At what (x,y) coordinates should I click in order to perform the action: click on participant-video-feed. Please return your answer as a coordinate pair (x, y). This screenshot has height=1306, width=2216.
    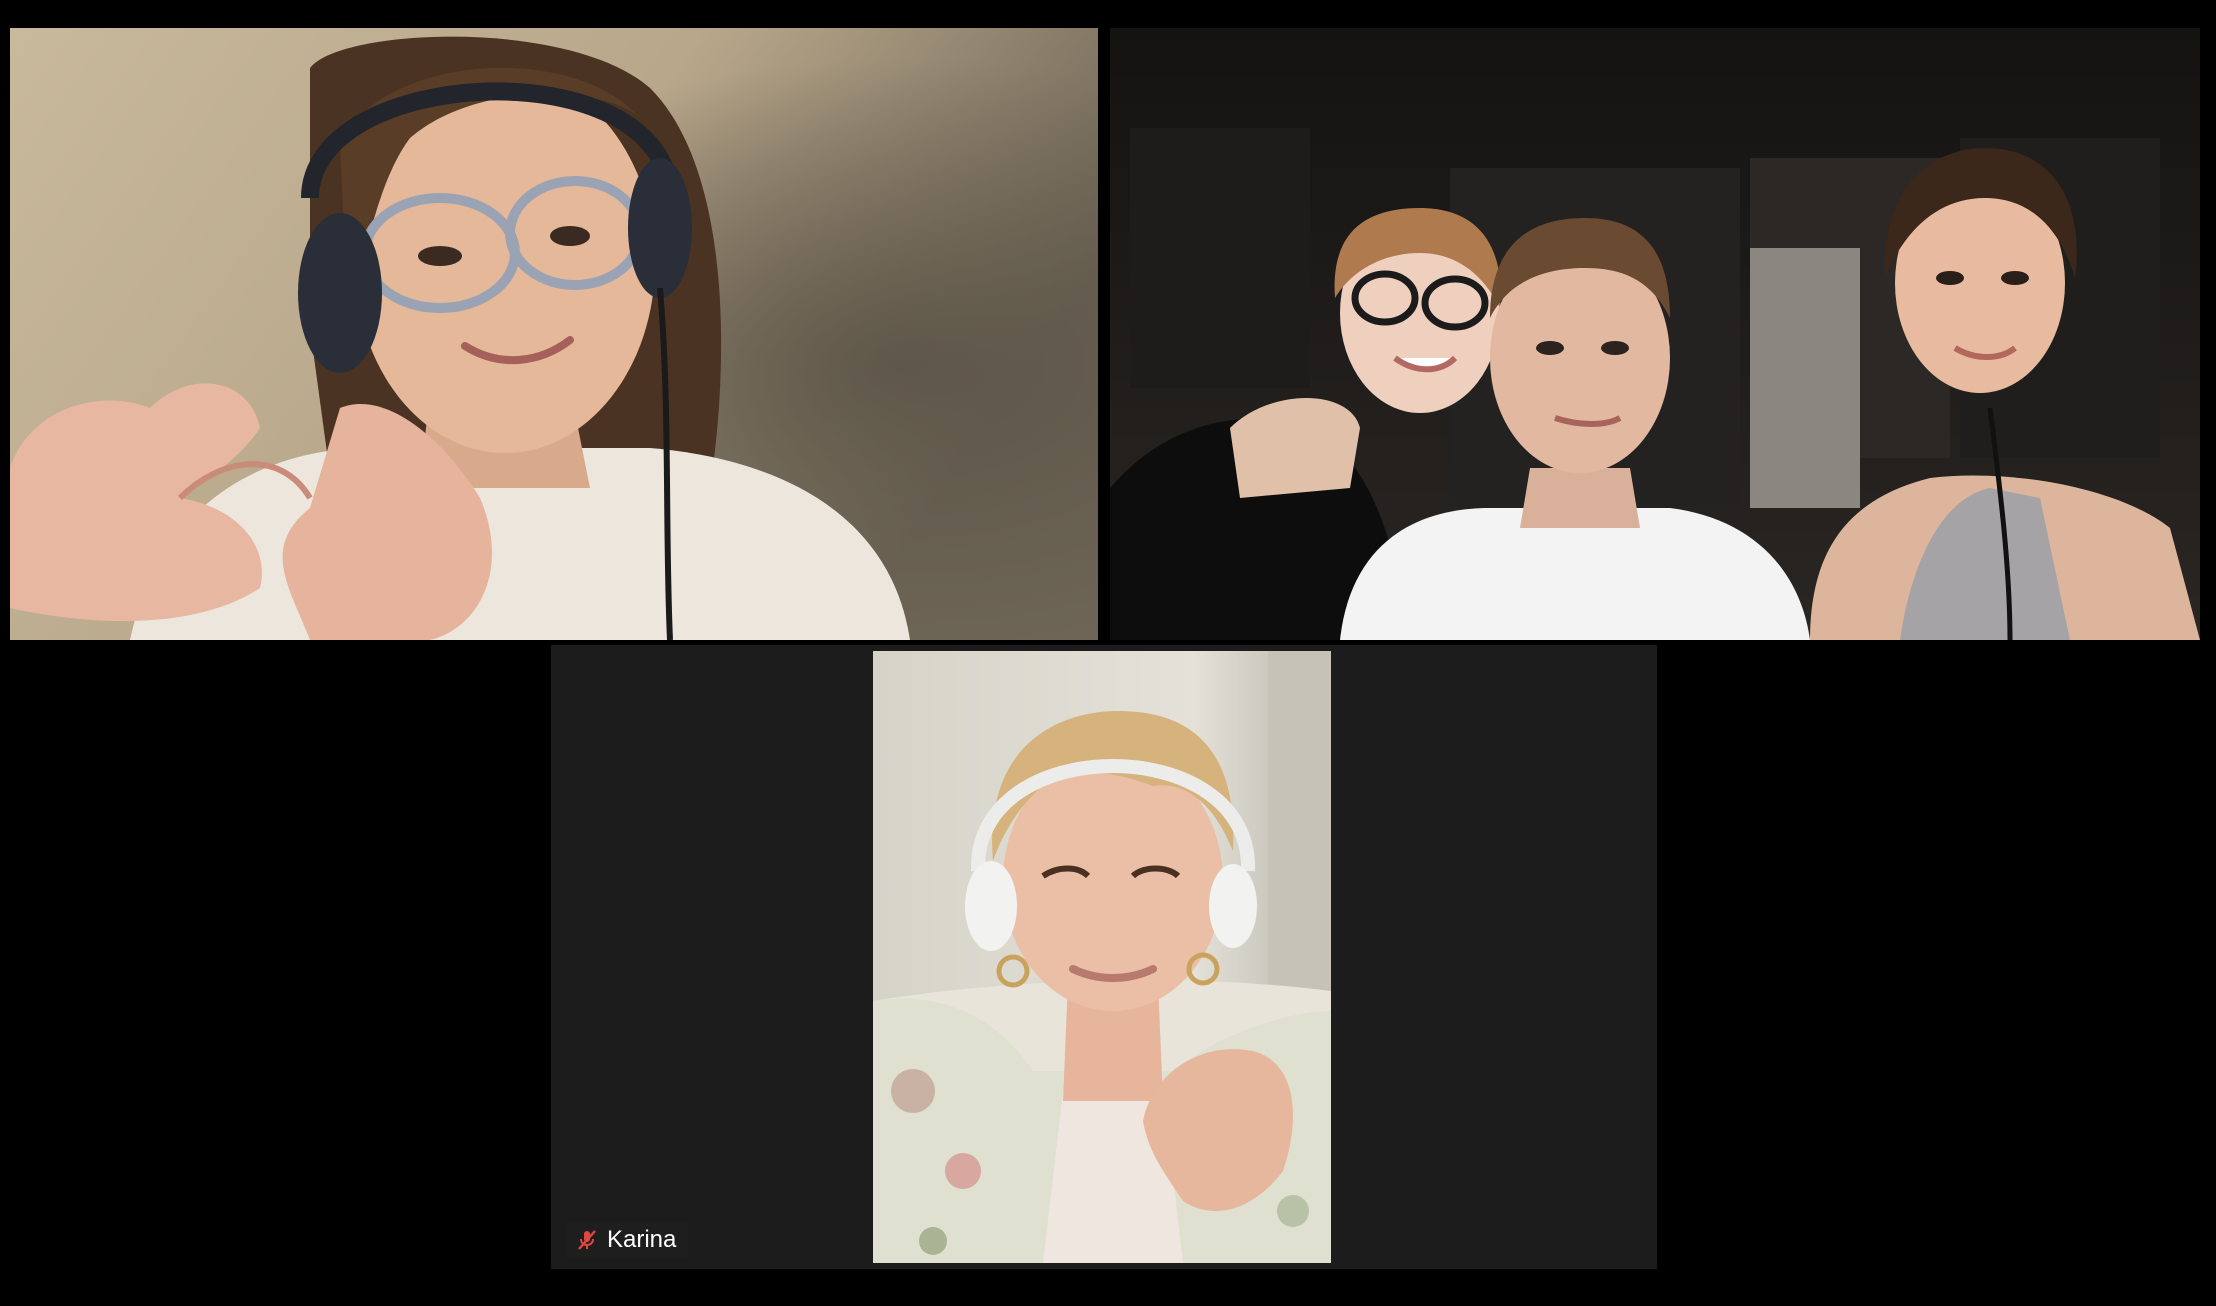
    Looking at the image, I should click on (1102, 957).